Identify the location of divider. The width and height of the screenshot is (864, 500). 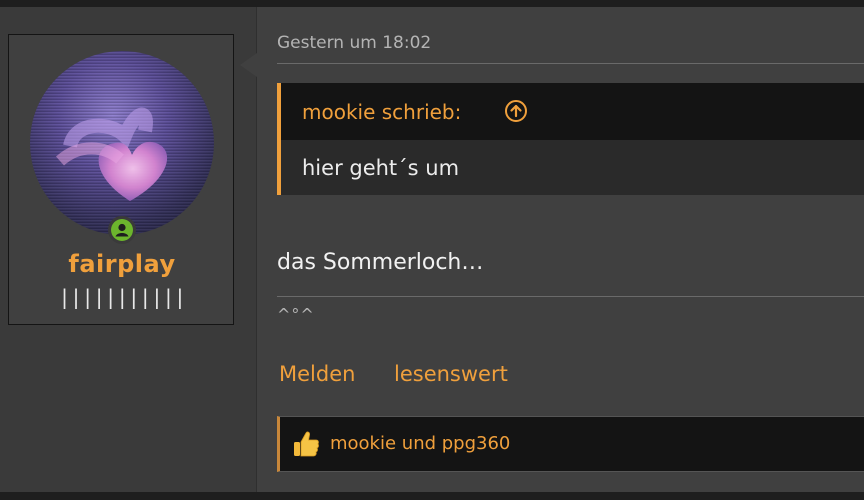
(570, 63).